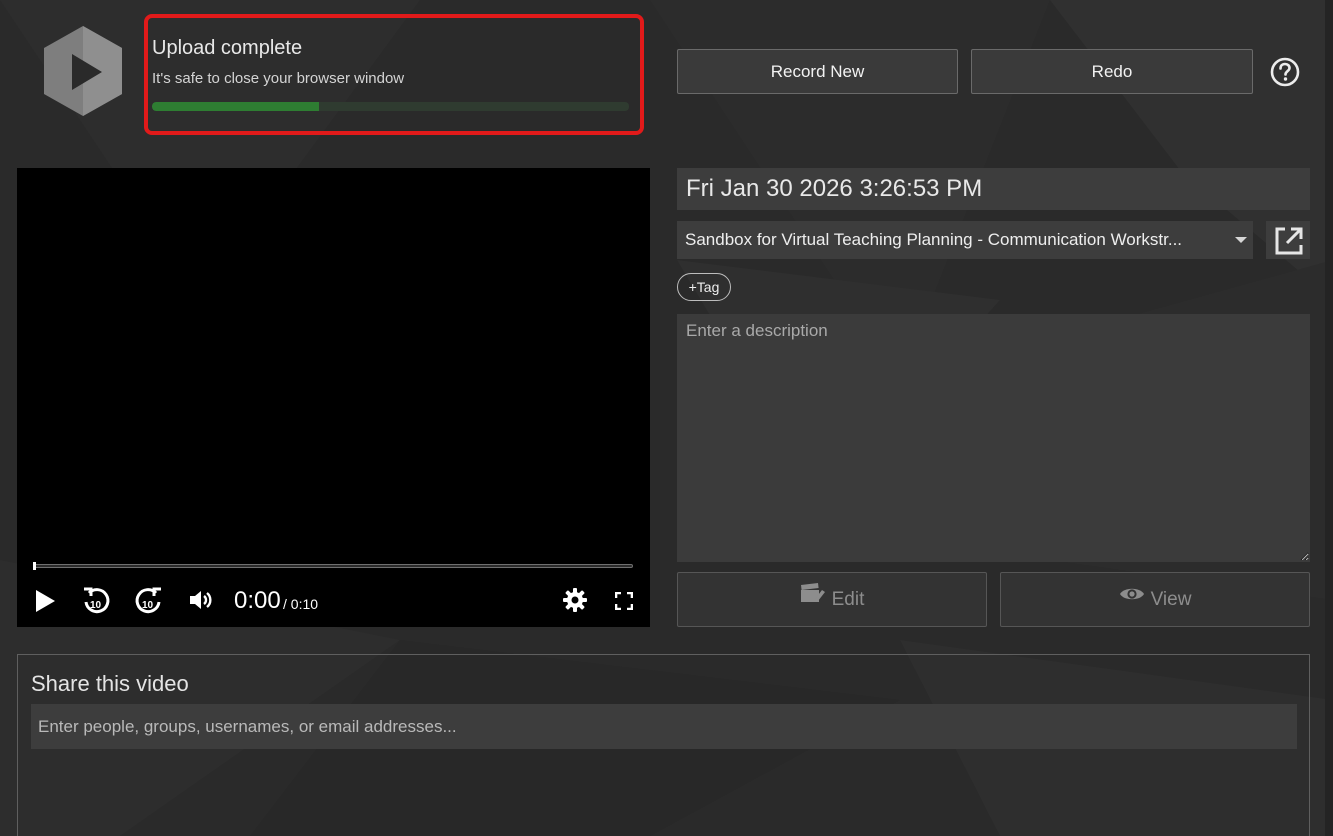 The width and height of the screenshot is (1333, 836). I want to click on current-time: 0:00, so click(257, 600).